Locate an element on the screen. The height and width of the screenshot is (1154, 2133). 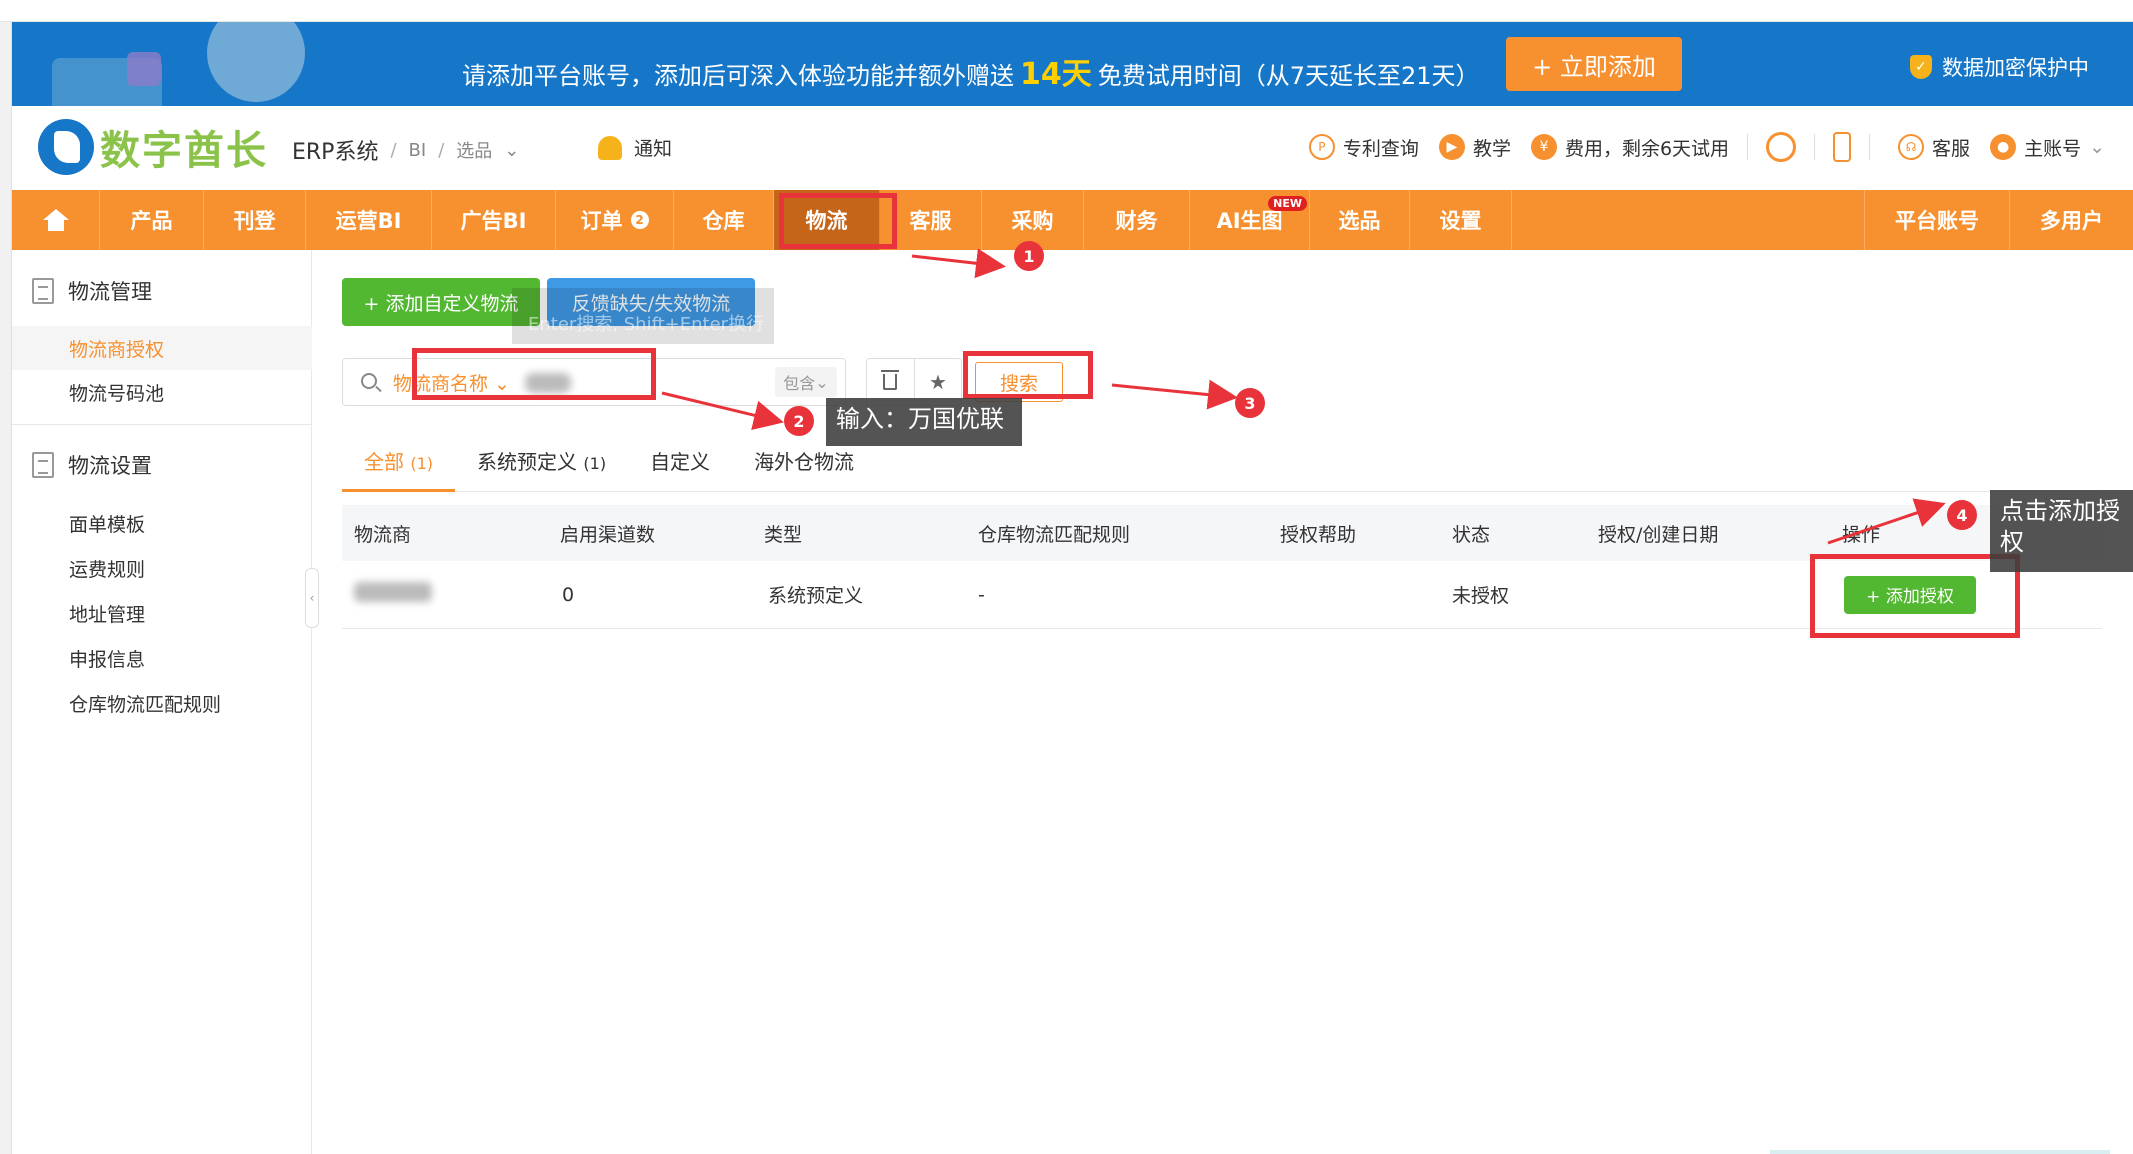
step-marker-2: 2 is located at coordinates (799, 421).